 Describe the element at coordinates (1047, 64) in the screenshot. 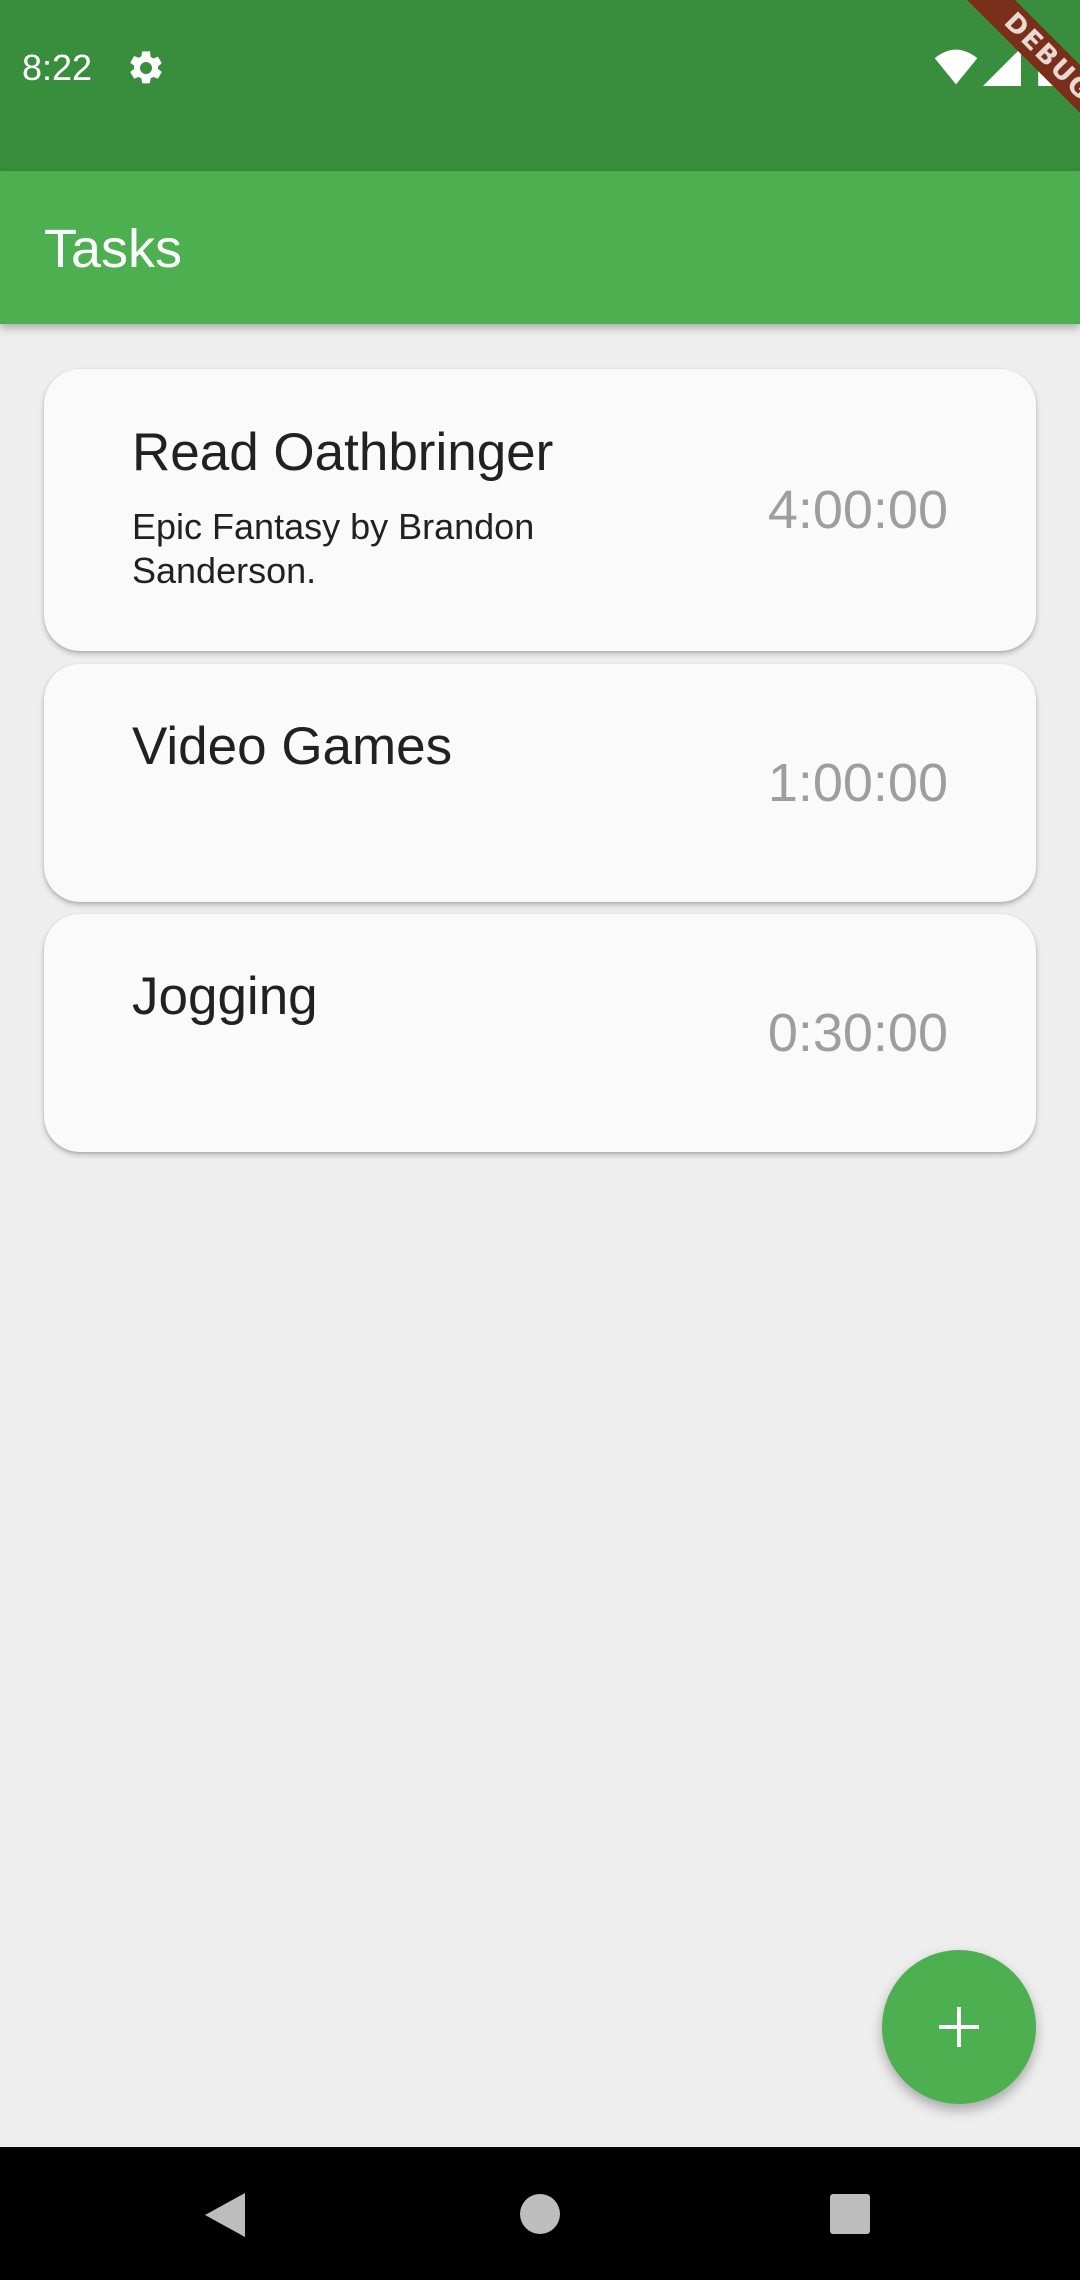

I see `battery-icon` at that location.